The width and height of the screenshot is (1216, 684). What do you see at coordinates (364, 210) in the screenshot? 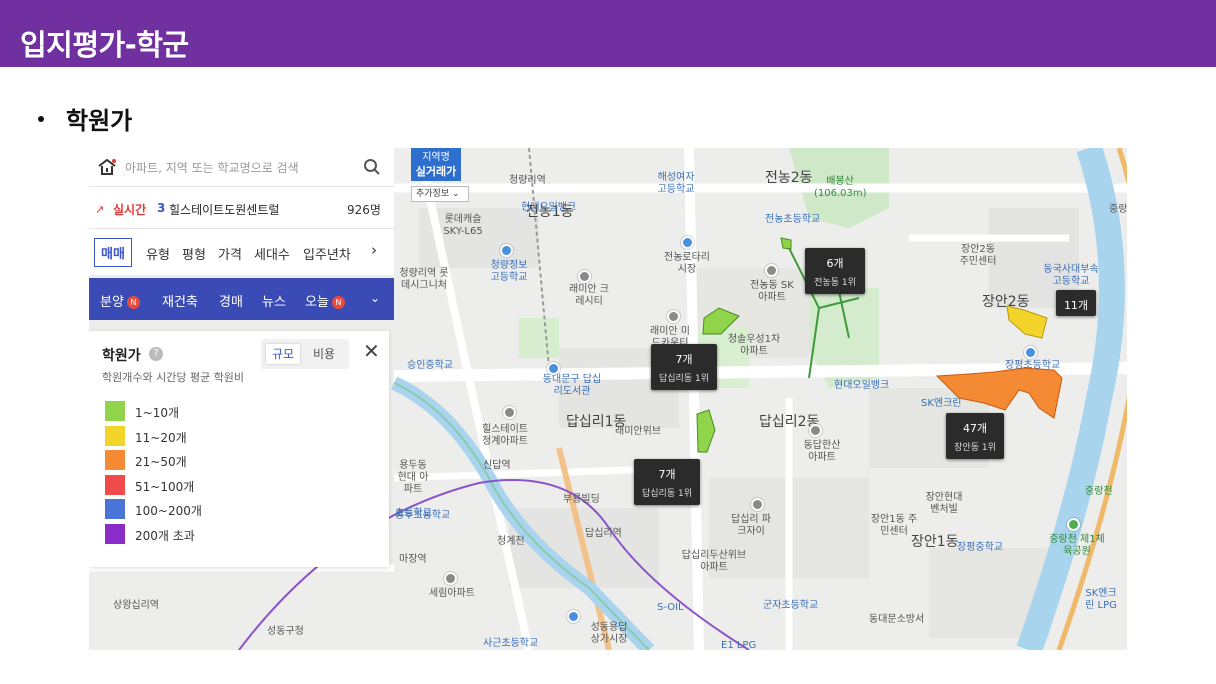
I see `realtime-count: 926명` at bounding box center [364, 210].